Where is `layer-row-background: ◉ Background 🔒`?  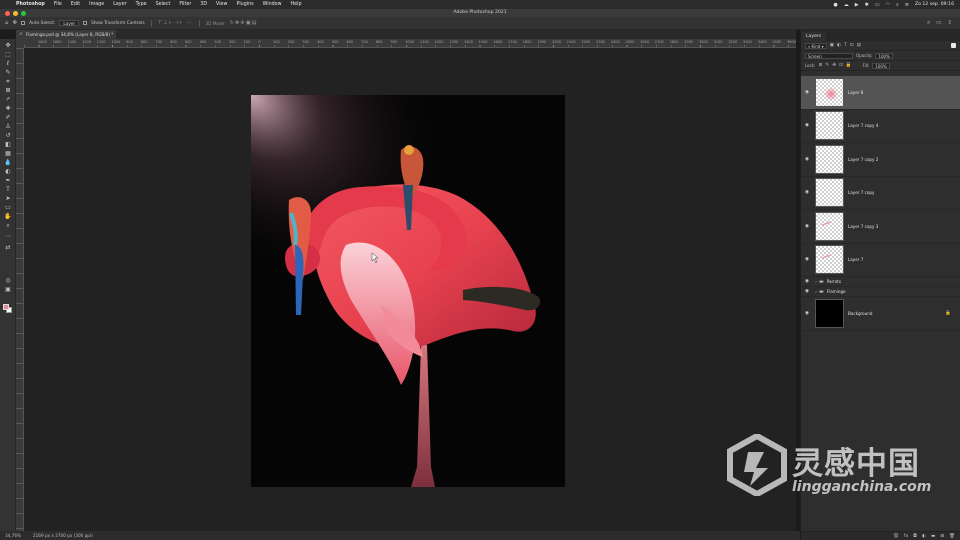 layer-row-background: ◉ Background 🔒 is located at coordinates (880, 314).